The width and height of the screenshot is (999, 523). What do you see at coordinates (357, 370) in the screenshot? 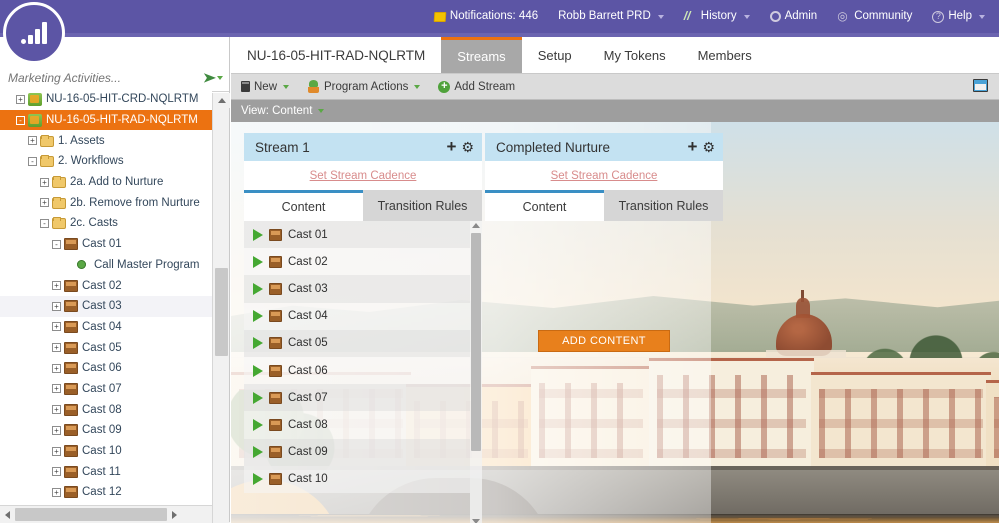
I see `list-item: Cast 06` at bounding box center [357, 370].